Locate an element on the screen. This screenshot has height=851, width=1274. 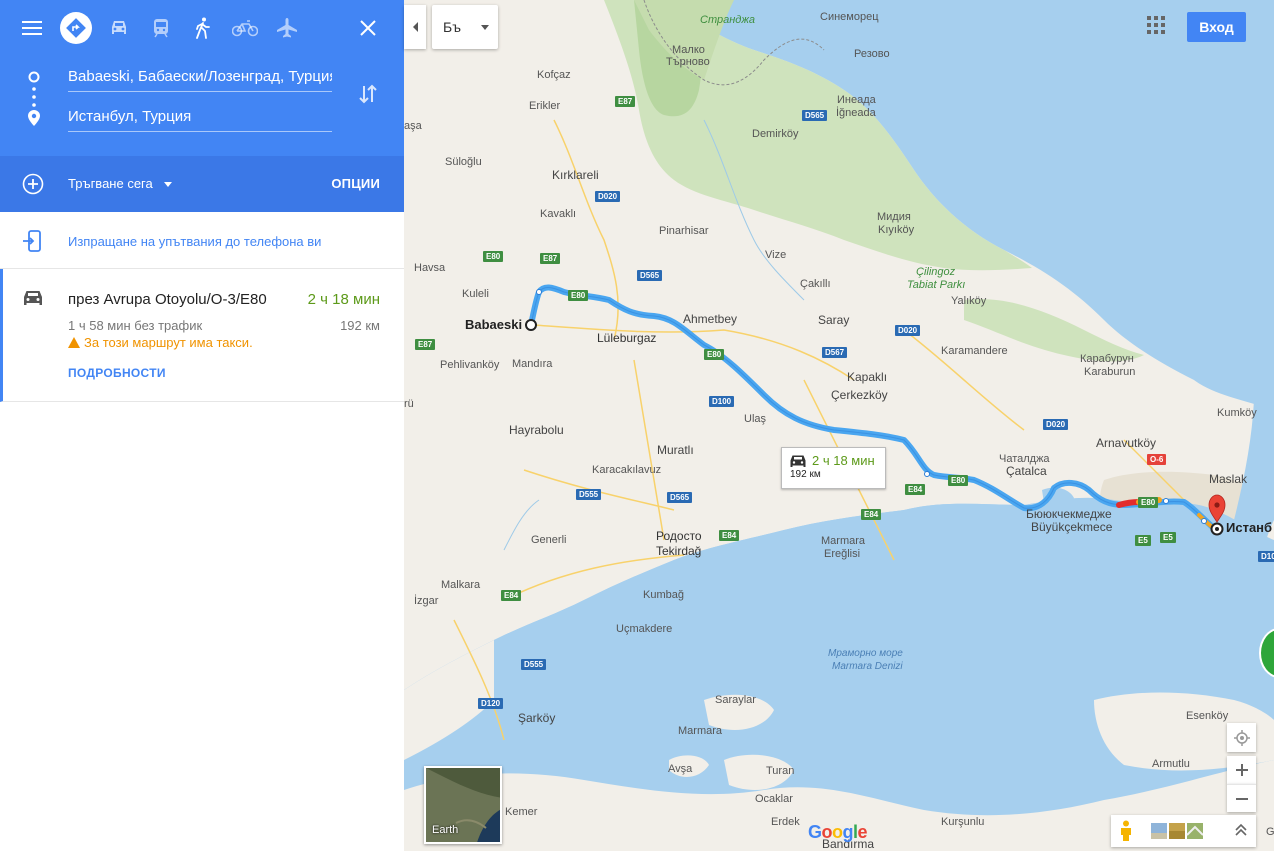
car-icon is located at coordinates (119, 28).